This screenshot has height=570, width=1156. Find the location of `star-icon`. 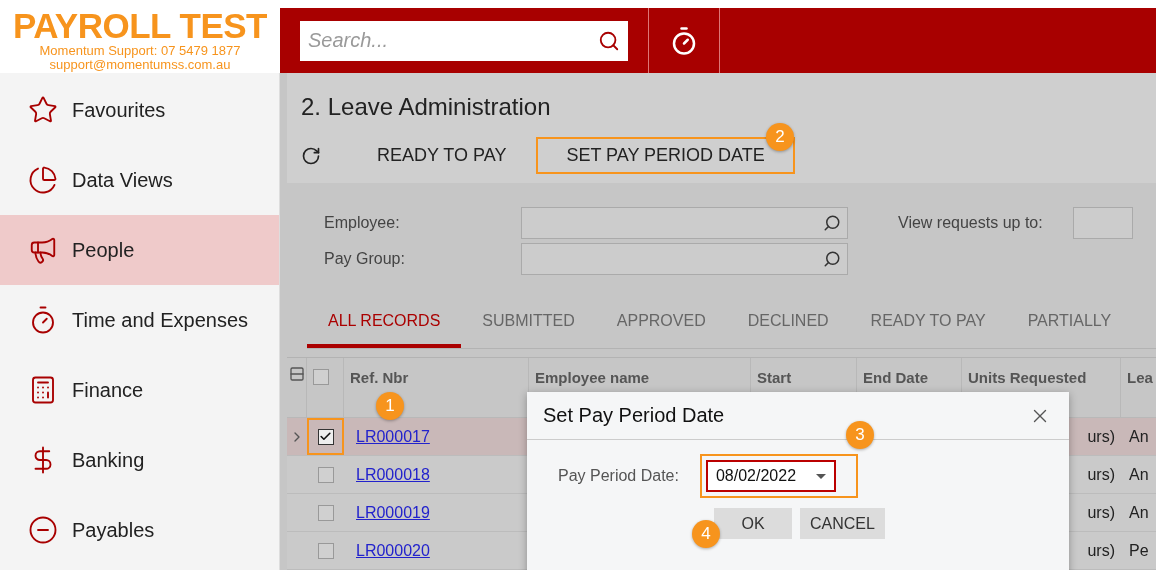

star-icon is located at coordinates (43, 110).